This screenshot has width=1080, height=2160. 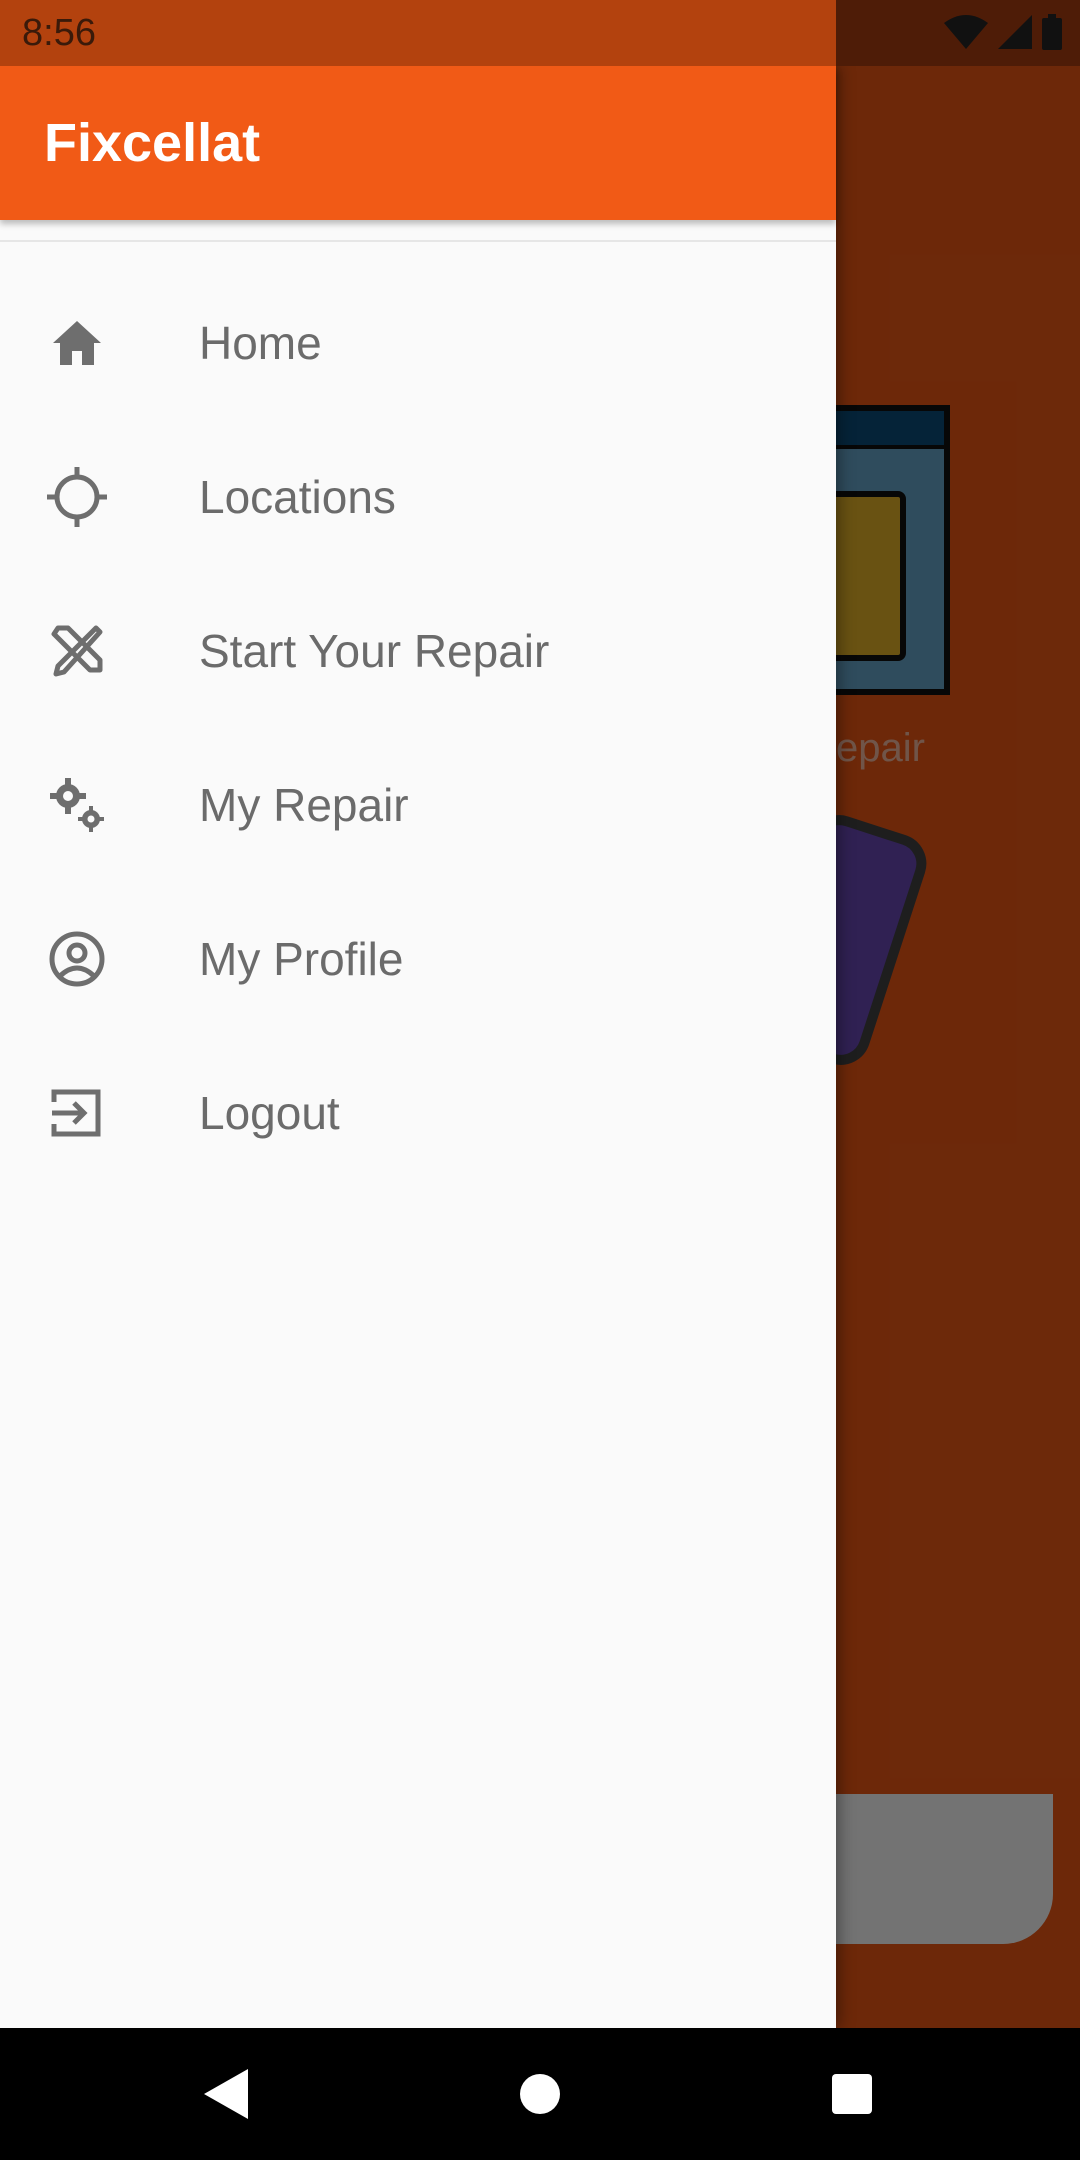 I want to click on drawer-title: Fixcellat, so click(x=152, y=143).